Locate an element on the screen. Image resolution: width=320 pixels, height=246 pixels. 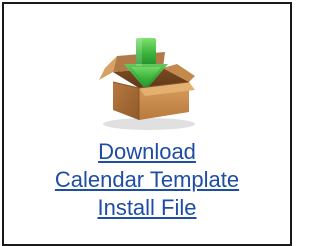
download-link-text-1: Download is located at coordinates (147, 151).